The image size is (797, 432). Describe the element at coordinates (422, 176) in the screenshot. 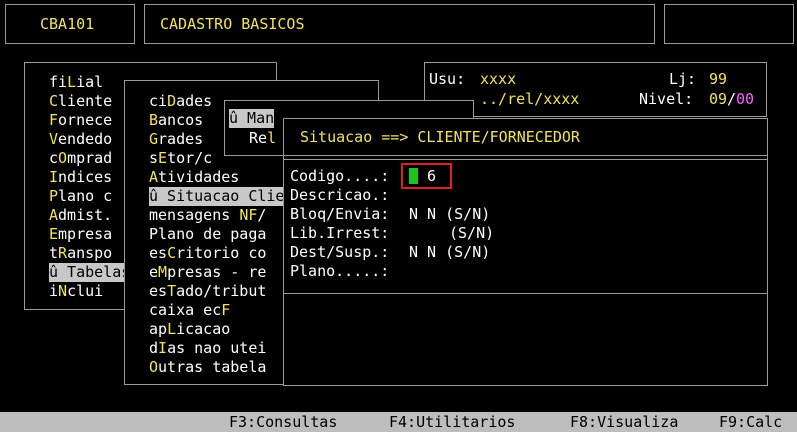

I see `codigo-input: 6` at that location.